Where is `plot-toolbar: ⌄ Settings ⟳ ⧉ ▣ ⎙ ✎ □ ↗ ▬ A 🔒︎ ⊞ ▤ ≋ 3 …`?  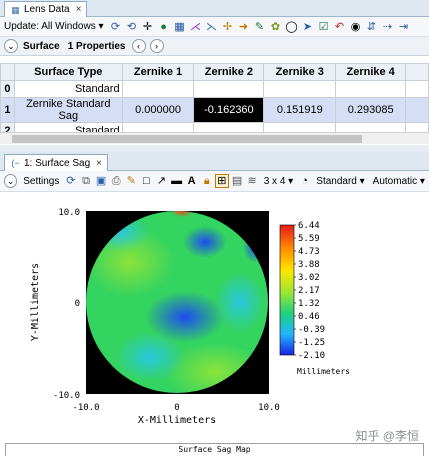
plot-toolbar: ⌄ Settings ⟳ ⧉ ▣ ⎙ ✎ □ ↗ ▬ A 🔒︎ ⊞ ▤ ≋ 3 … is located at coordinates (214, 181).